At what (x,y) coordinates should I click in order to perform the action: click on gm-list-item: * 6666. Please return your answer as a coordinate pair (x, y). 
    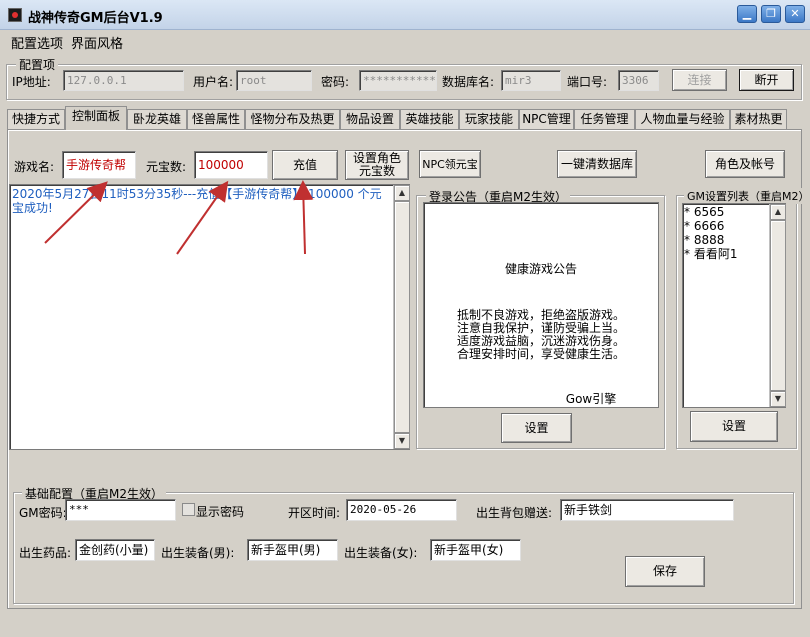
    Looking at the image, I should click on (704, 226).